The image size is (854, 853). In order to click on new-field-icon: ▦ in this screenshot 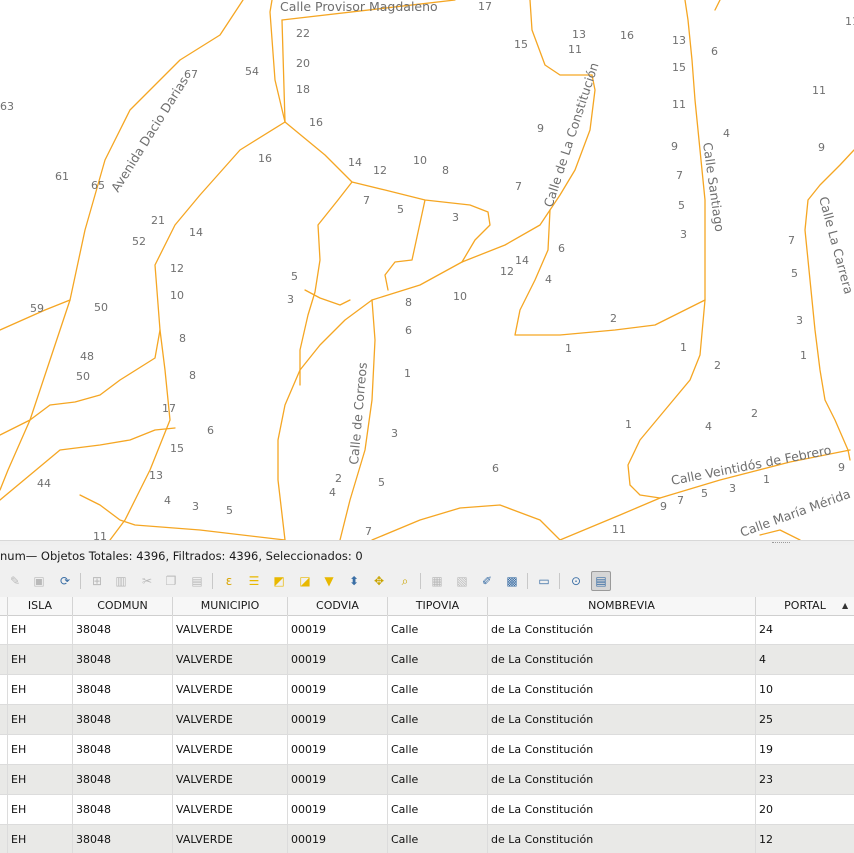, I will do `click(437, 581)`.